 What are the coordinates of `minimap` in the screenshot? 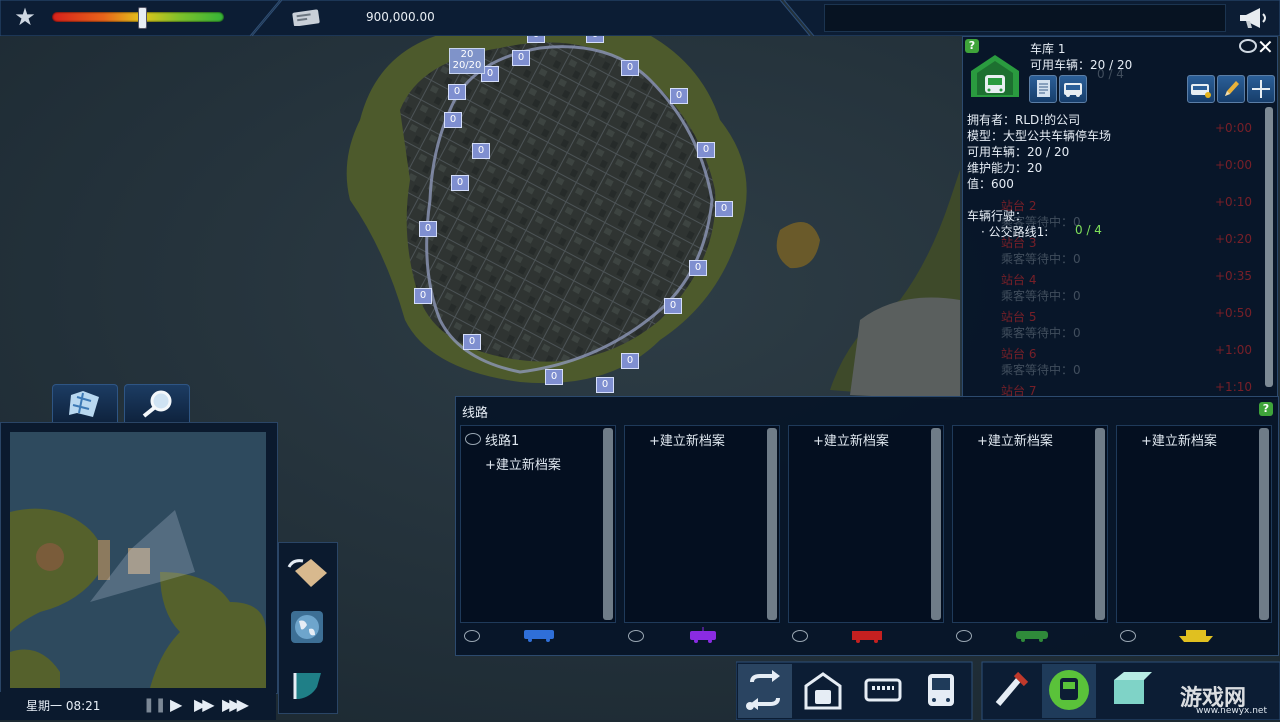 It's located at (138, 560).